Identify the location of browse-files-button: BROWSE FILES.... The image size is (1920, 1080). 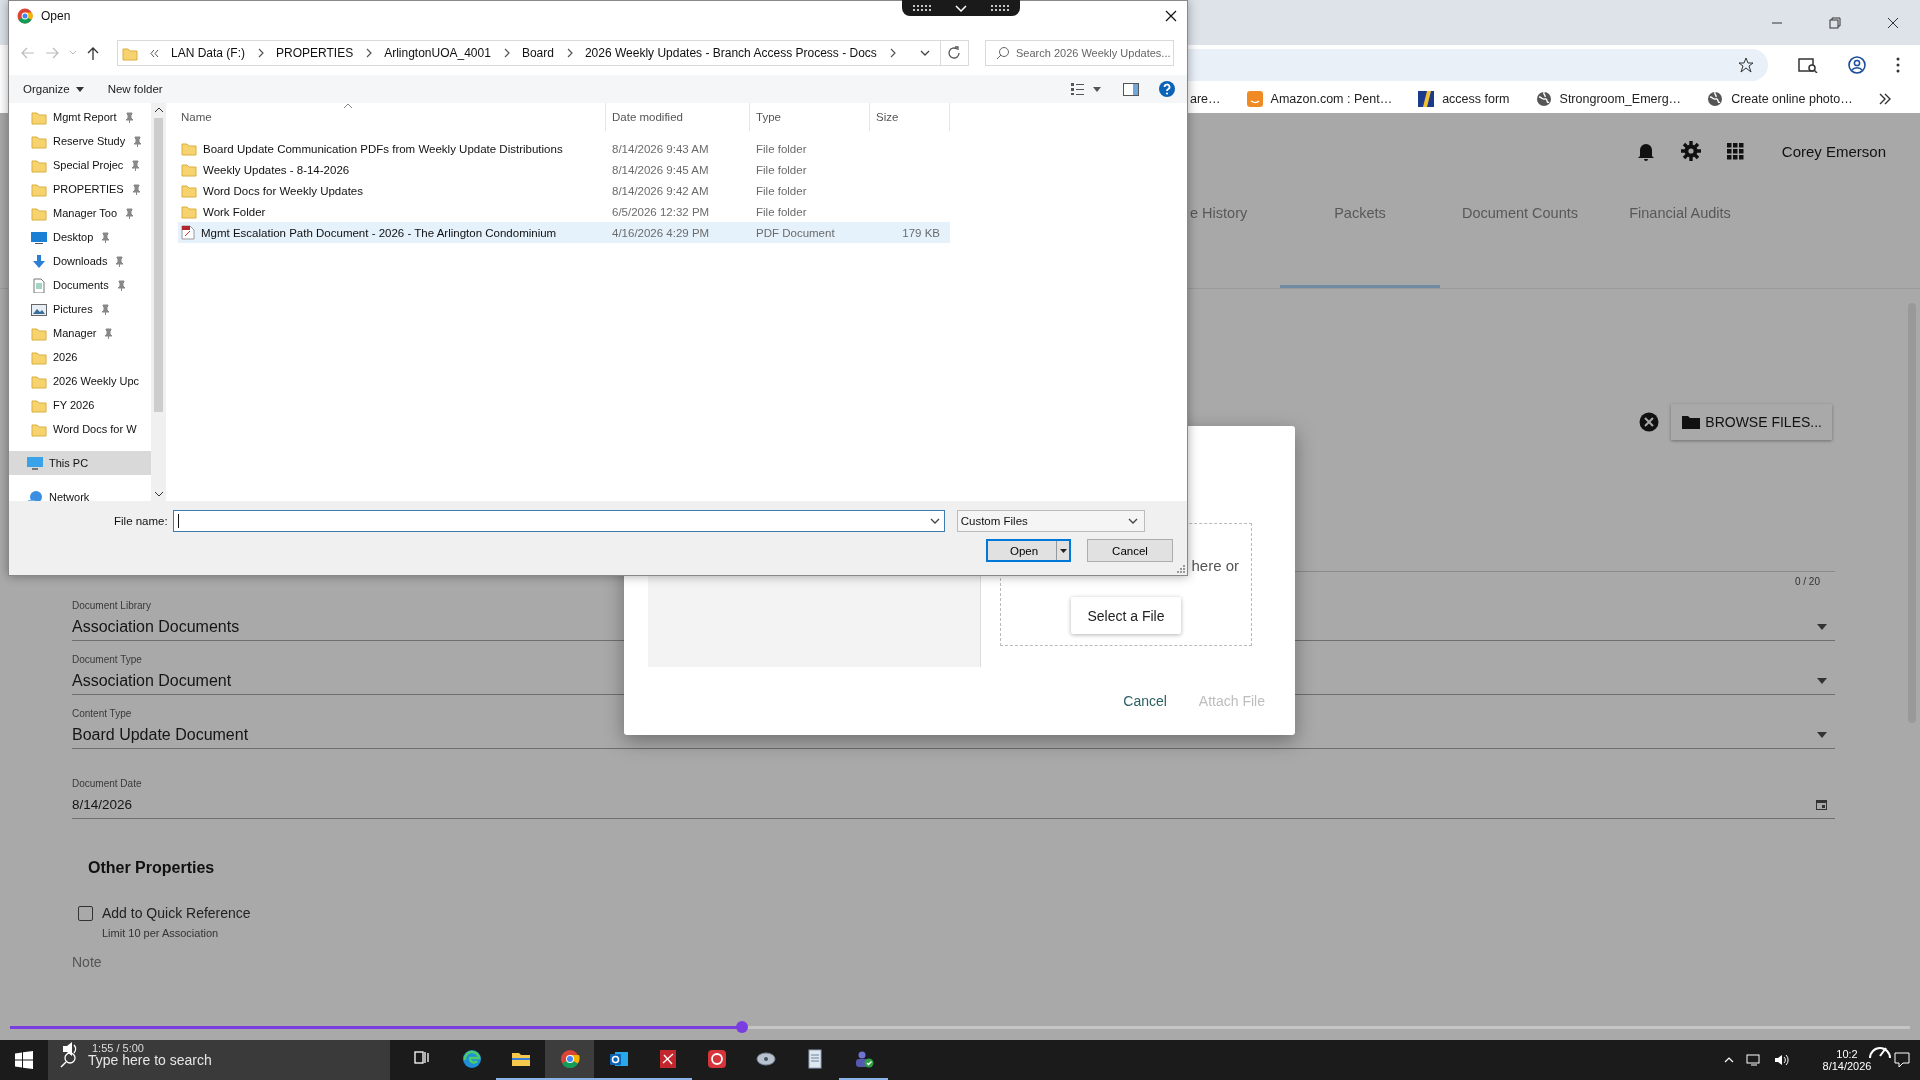
(1751, 422).